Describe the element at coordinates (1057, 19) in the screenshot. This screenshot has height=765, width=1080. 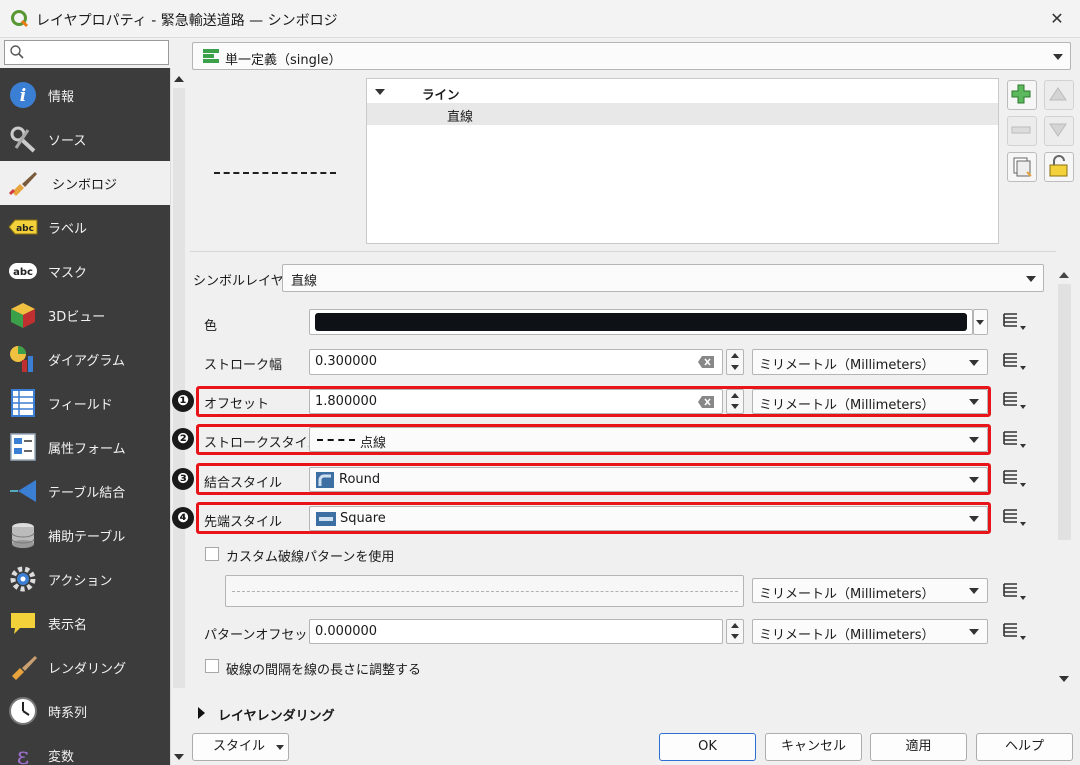
I see `close-button: ✕` at that location.